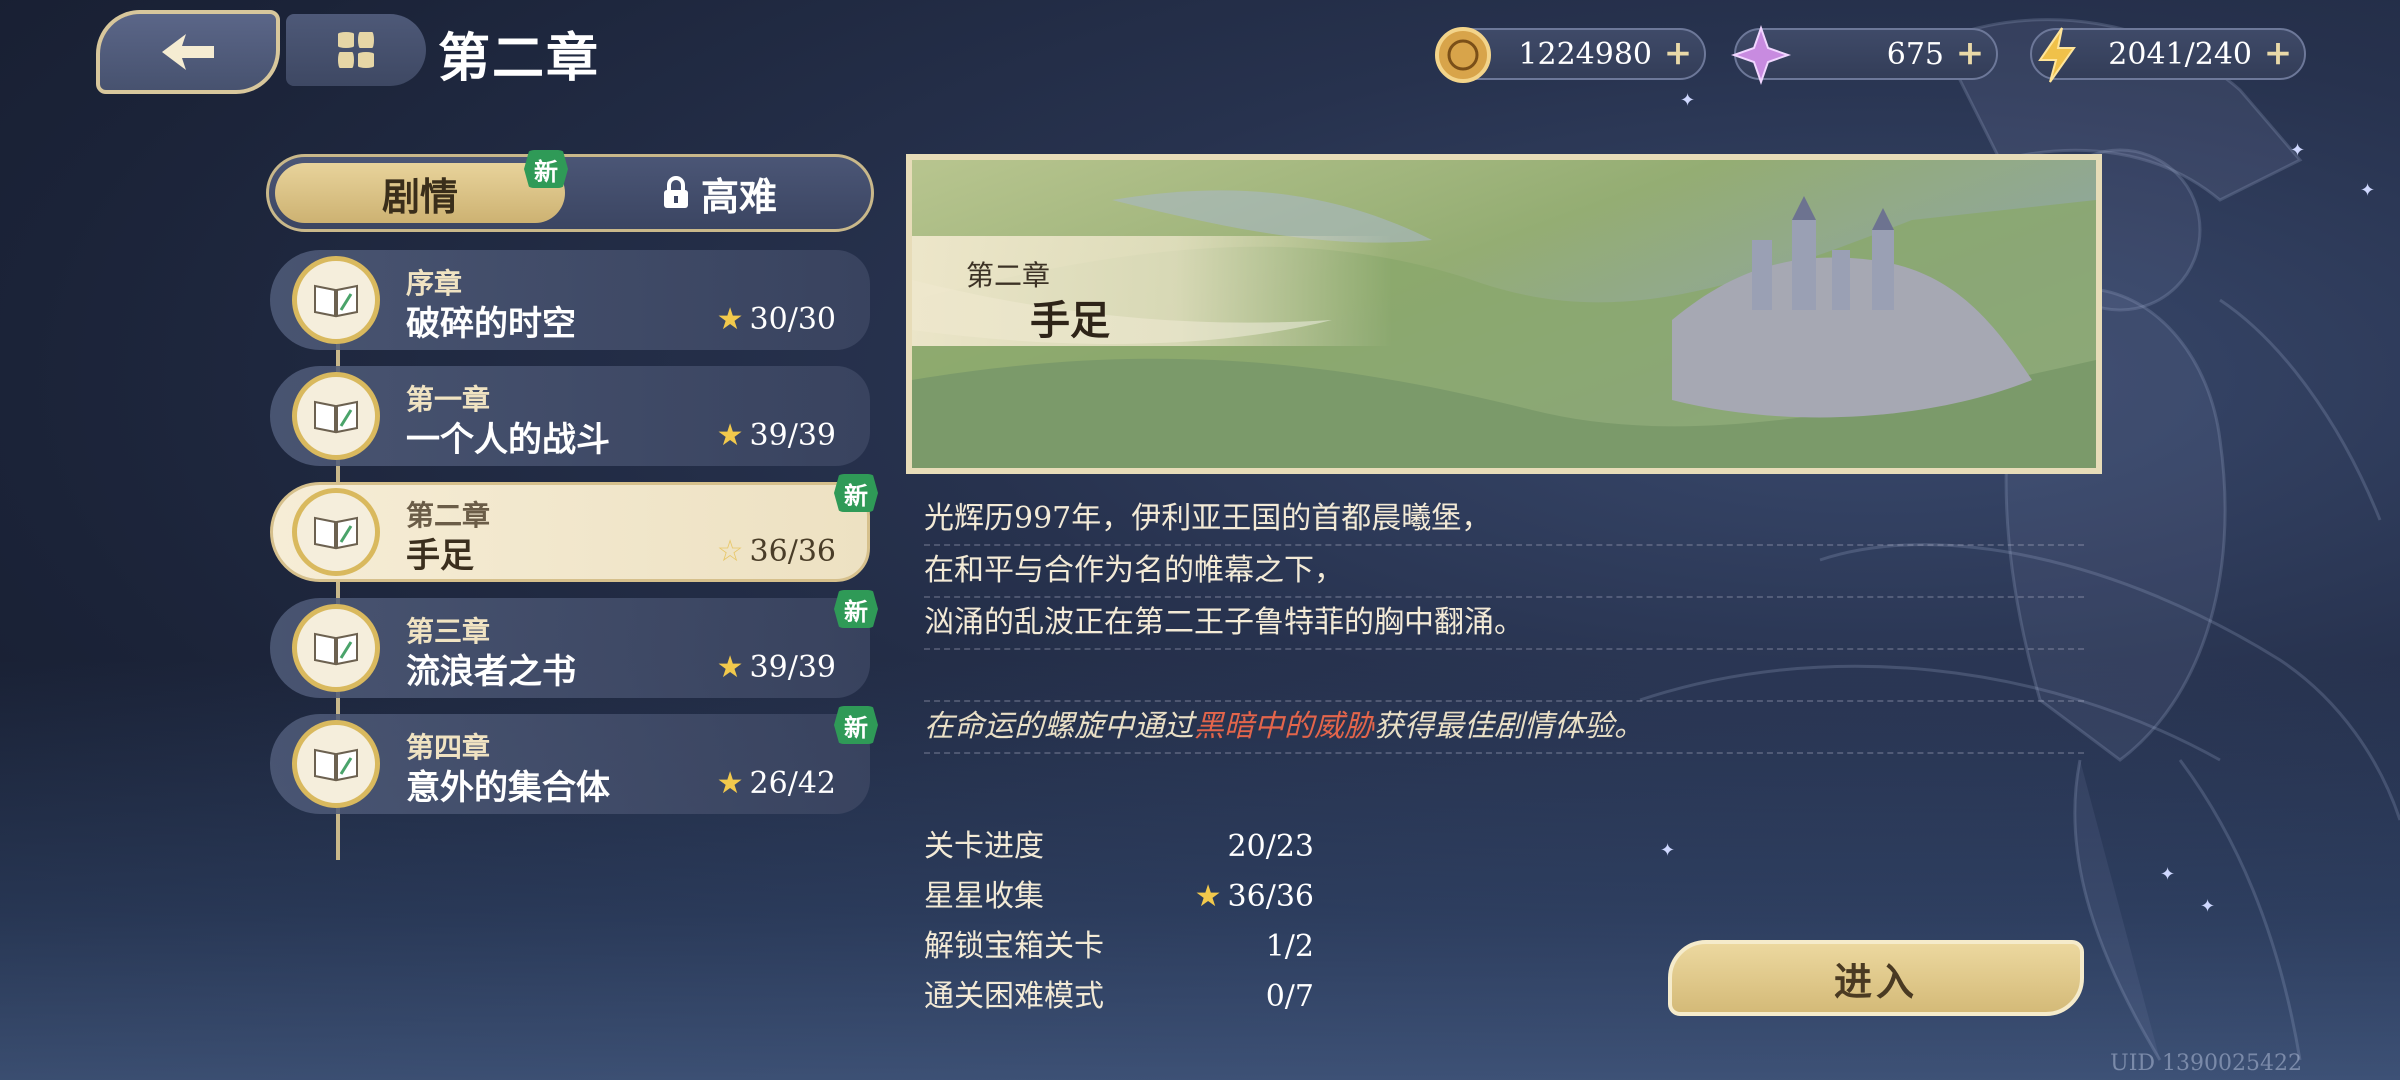 The image size is (2400, 1080). I want to click on chapter-stars: ★ 30/30, so click(776, 319).